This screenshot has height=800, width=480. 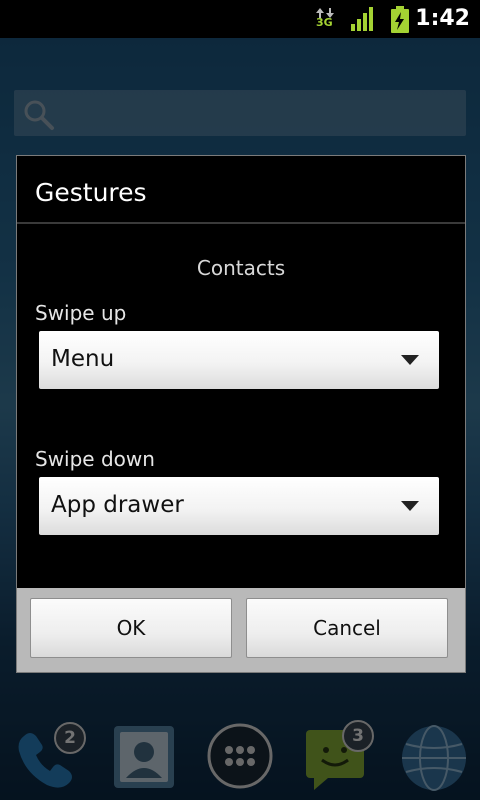 I want to click on network-type-label: 3G, so click(x=324, y=22).